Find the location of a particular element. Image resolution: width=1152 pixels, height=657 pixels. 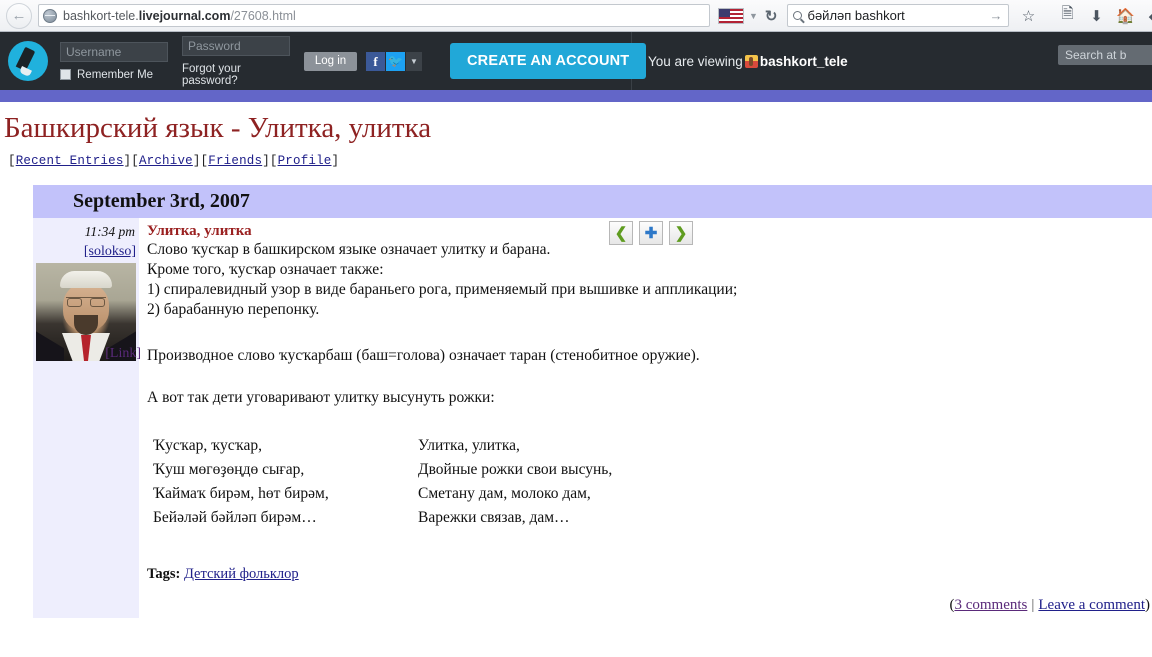

community-userhead-icon is located at coordinates (751, 61).